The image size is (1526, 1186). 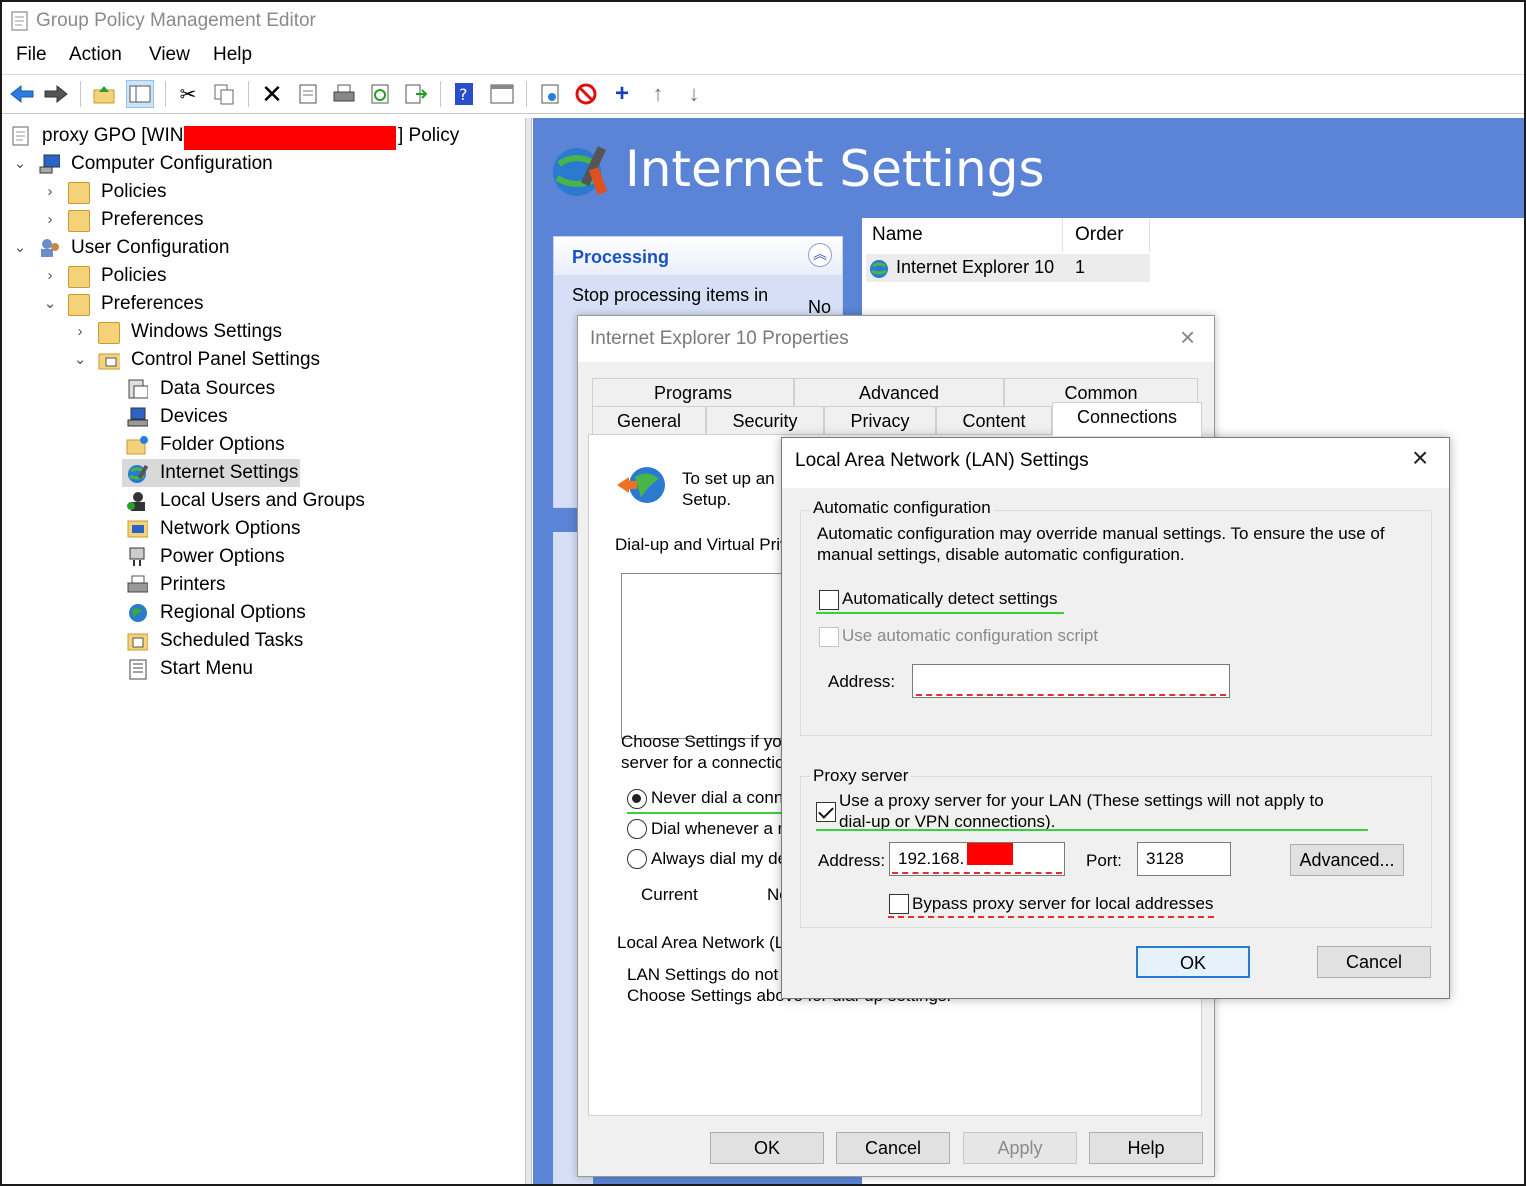 What do you see at coordinates (637, 859) in the screenshot?
I see `radio-always-dial` at bounding box center [637, 859].